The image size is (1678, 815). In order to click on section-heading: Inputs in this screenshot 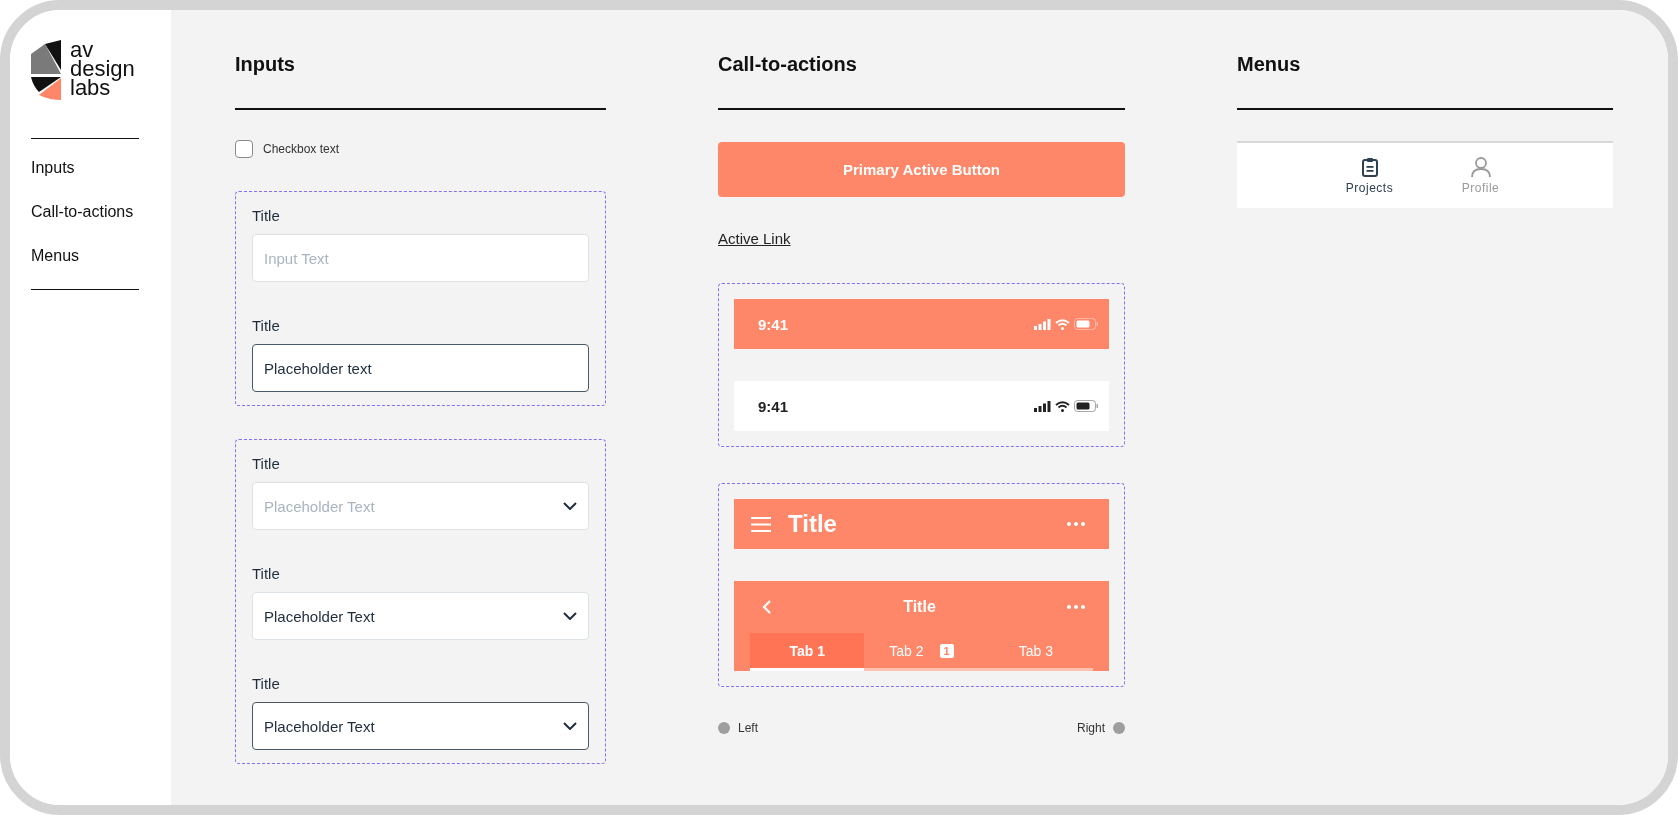, I will do `click(265, 64)`.